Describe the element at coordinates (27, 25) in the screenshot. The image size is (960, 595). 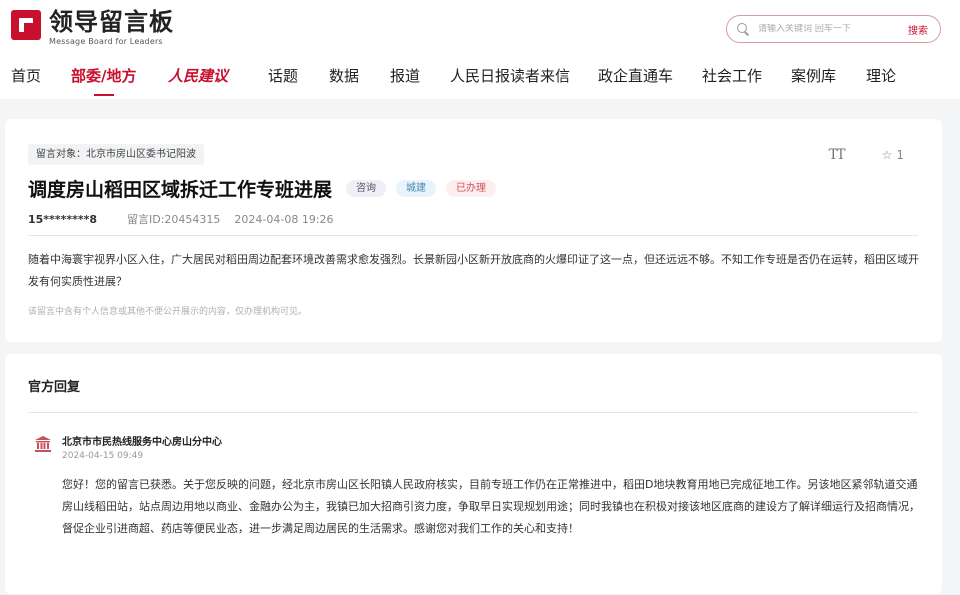
I see `logo-mark-icon` at that location.